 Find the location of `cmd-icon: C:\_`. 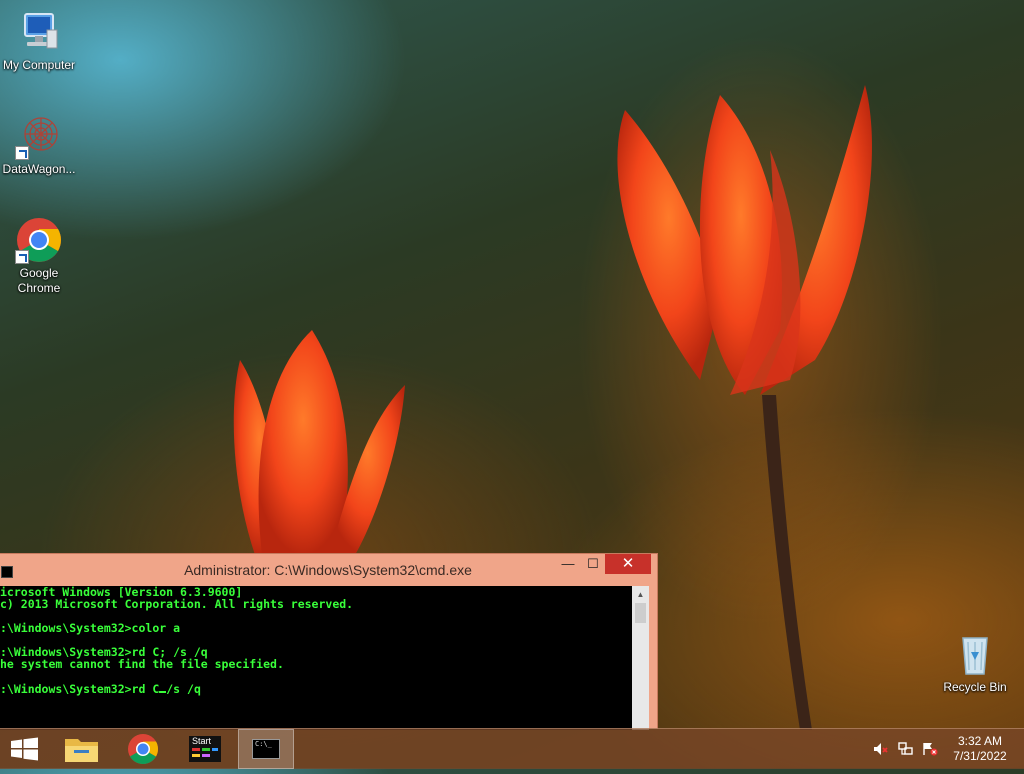

cmd-icon: C:\_ is located at coordinates (266, 749).